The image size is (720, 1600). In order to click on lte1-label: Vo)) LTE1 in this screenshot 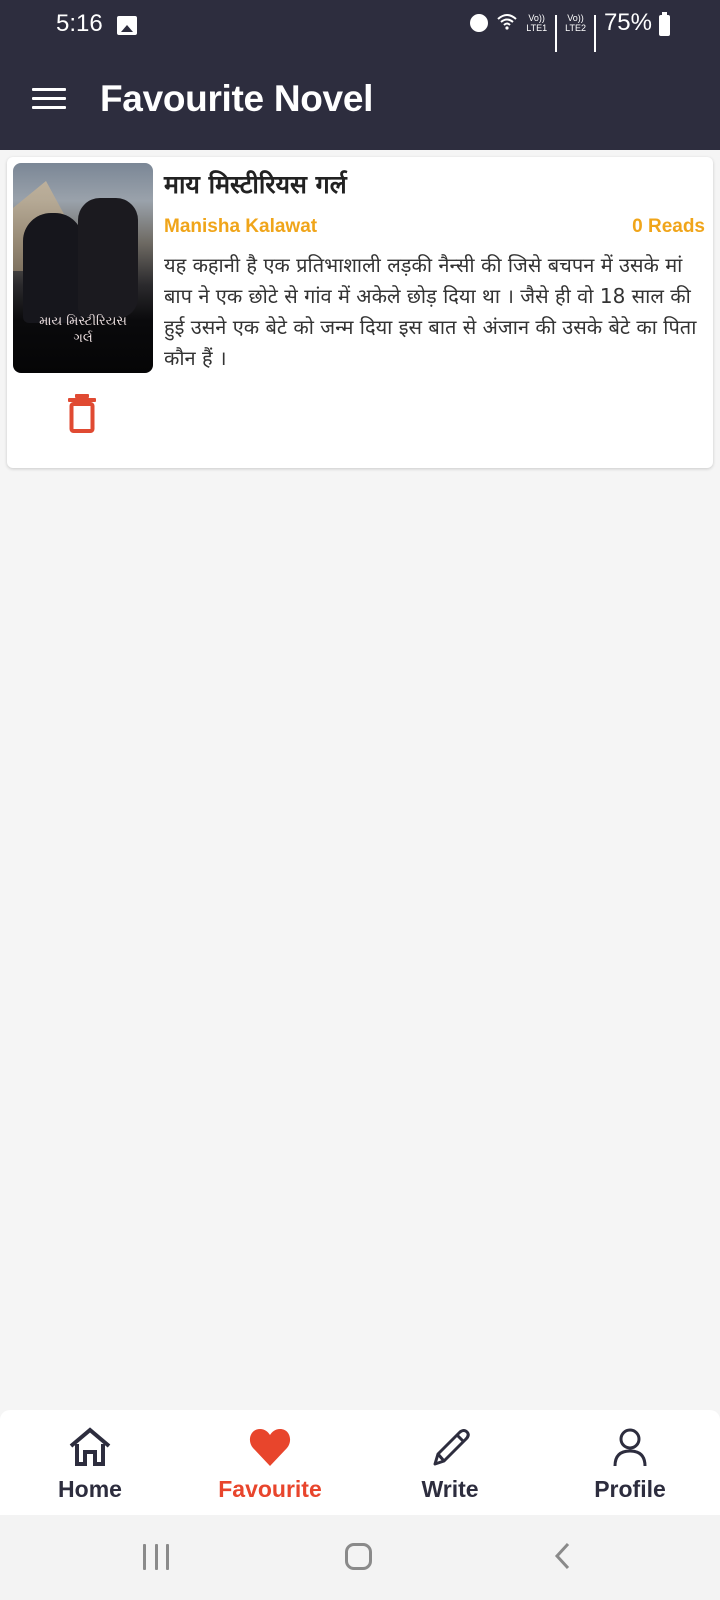, I will do `click(536, 23)`.